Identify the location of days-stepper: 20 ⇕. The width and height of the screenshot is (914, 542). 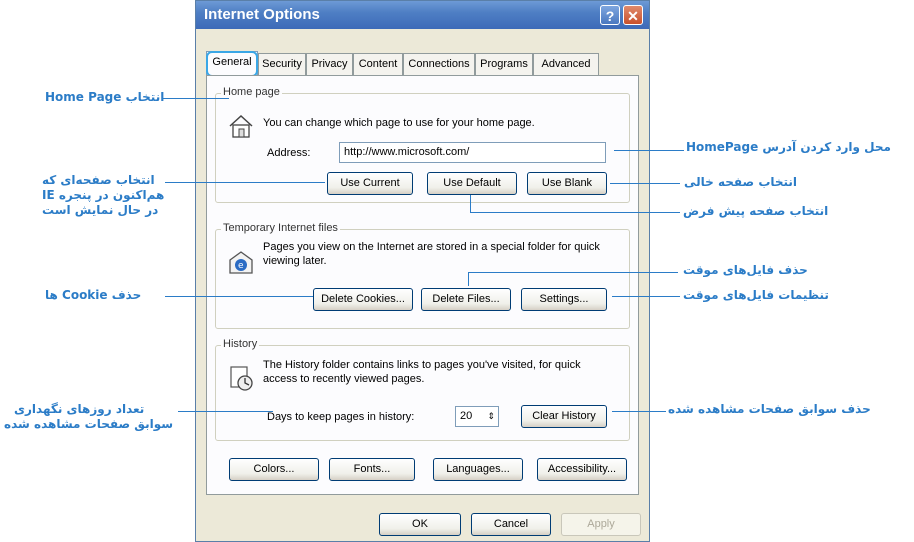
(477, 416).